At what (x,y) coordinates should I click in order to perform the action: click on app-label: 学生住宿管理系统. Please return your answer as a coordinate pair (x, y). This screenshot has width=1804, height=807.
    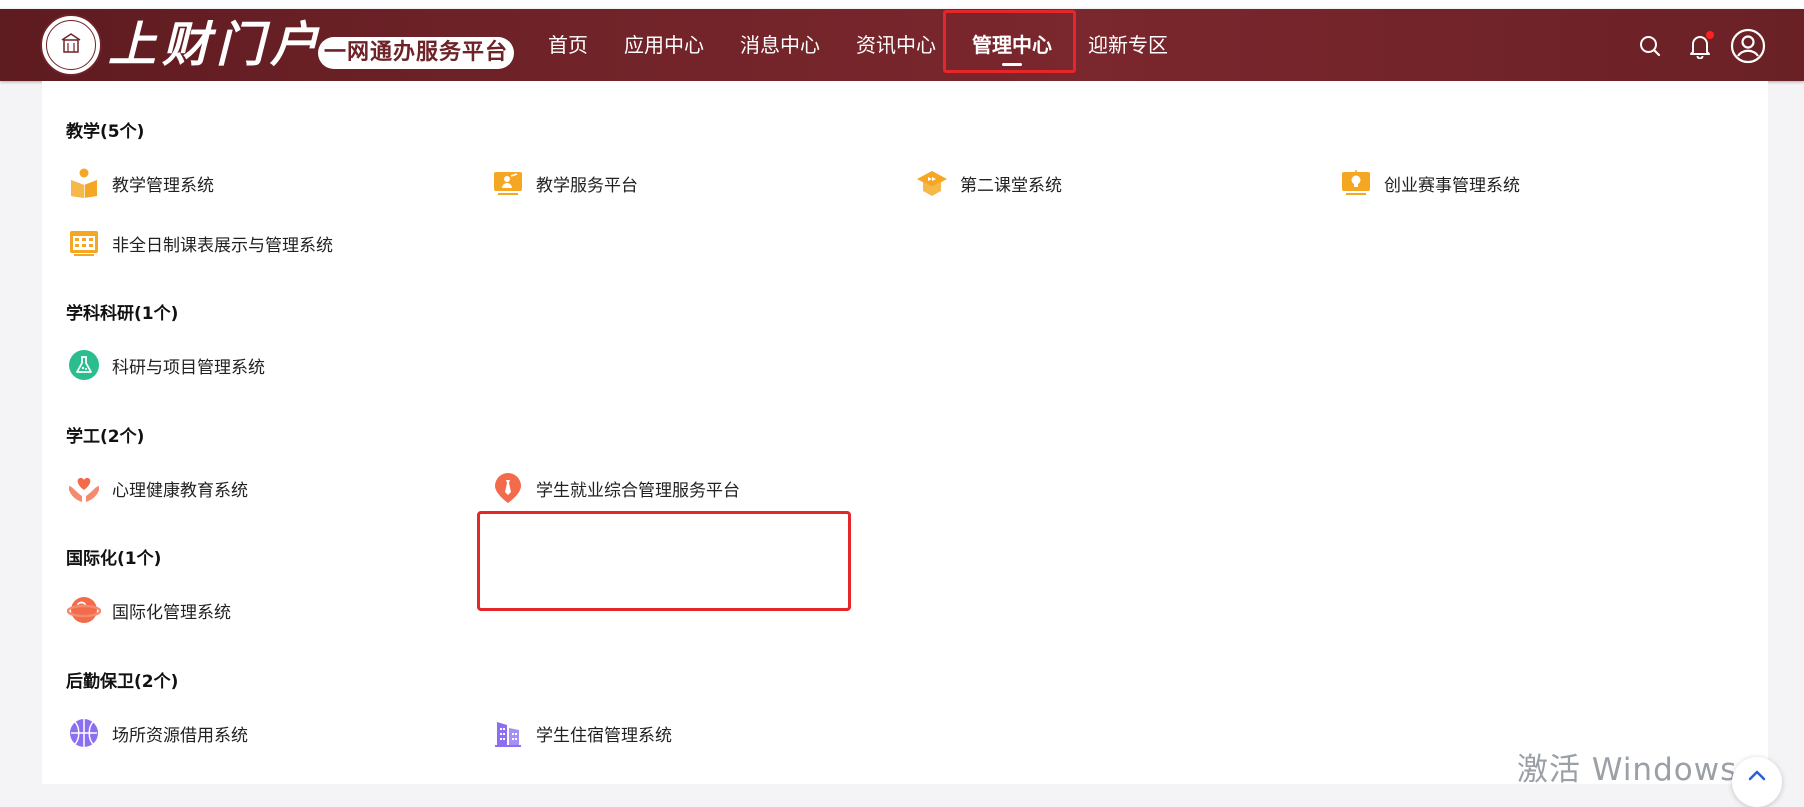
    Looking at the image, I should click on (604, 735).